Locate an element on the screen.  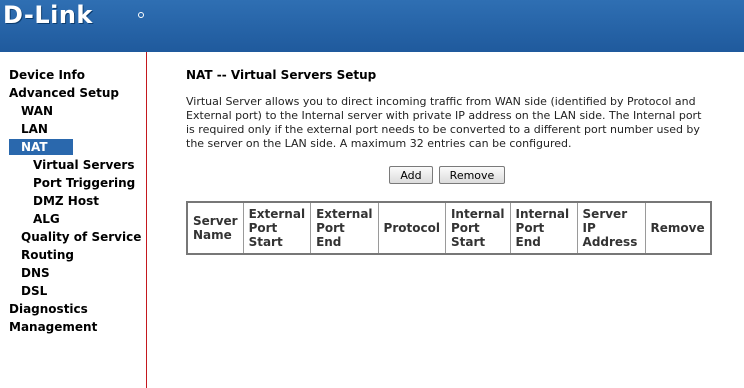
remove-button: Remove is located at coordinates (472, 175).